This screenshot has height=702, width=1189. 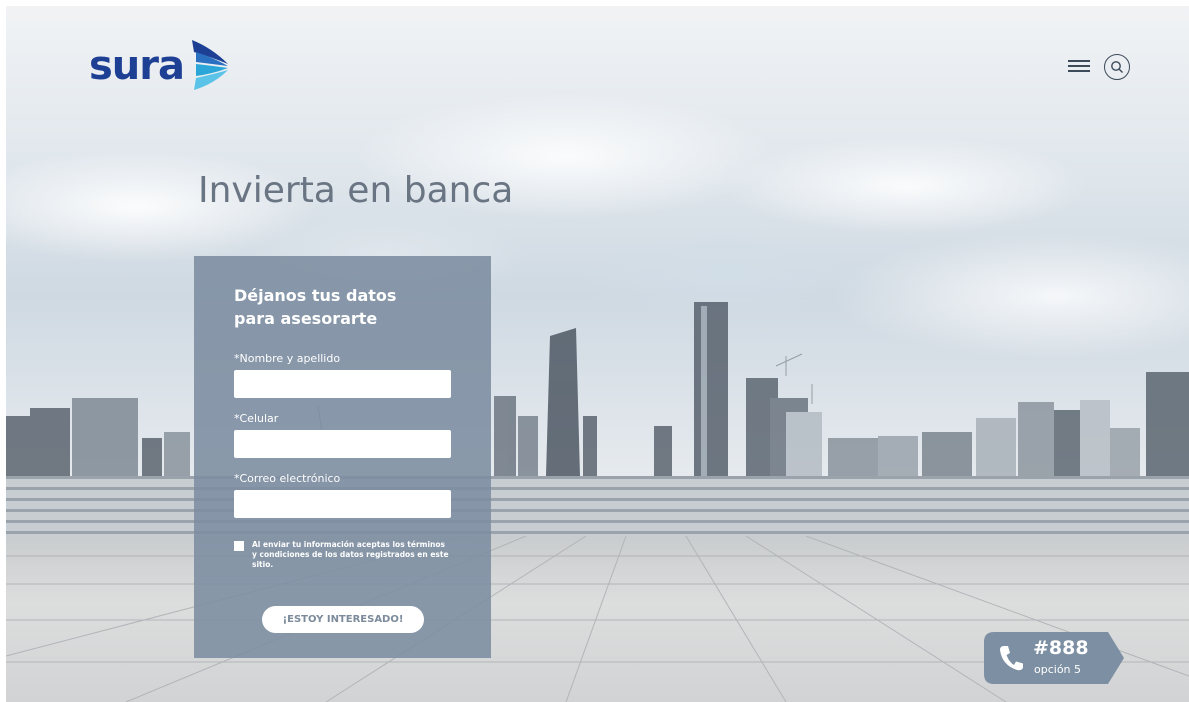 I want to click on contact-badge: #888 opción 5, so click(x=1054, y=658).